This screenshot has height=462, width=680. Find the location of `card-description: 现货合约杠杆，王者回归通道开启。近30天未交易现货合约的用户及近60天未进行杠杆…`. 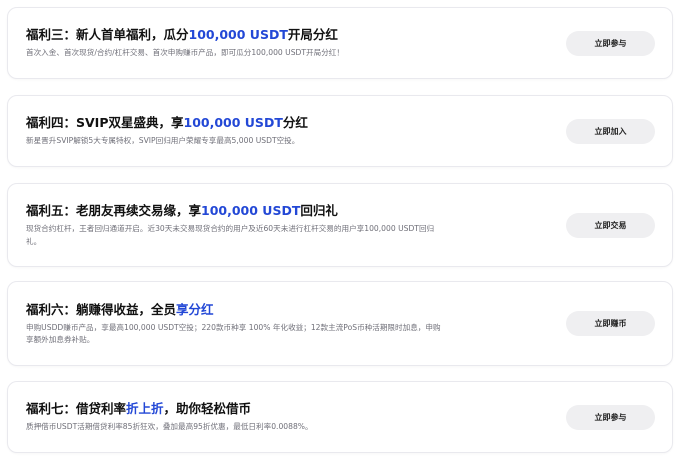

card-description: 现货合约杠杆，王者回归通道开启。近30天未交易现货合约的用户及近60天未进行杠杆… is located at coordinates (230, 235).